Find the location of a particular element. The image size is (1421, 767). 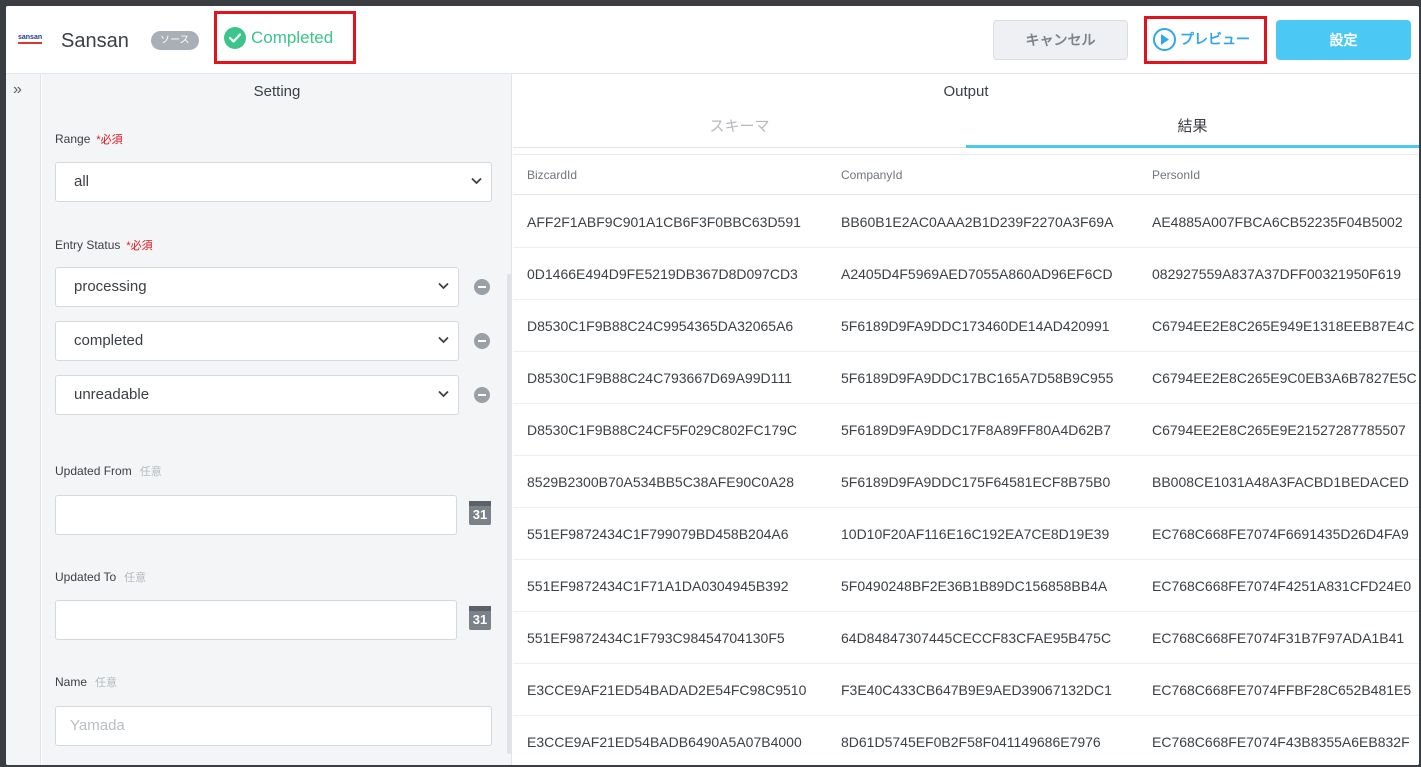

table-cell: 8D61D5745EF0B2F58F041149686E7976 is located at coordinates (971, 742).